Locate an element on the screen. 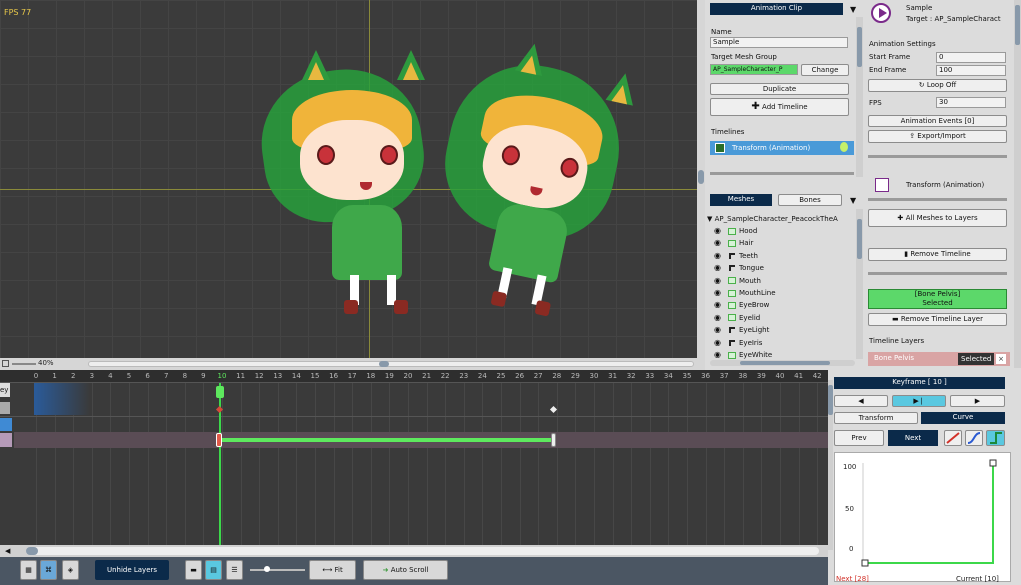 Image resolution: width=1021 pixels, height=585 pixels. linear-curve-icon is located at coordinates (953, 438).